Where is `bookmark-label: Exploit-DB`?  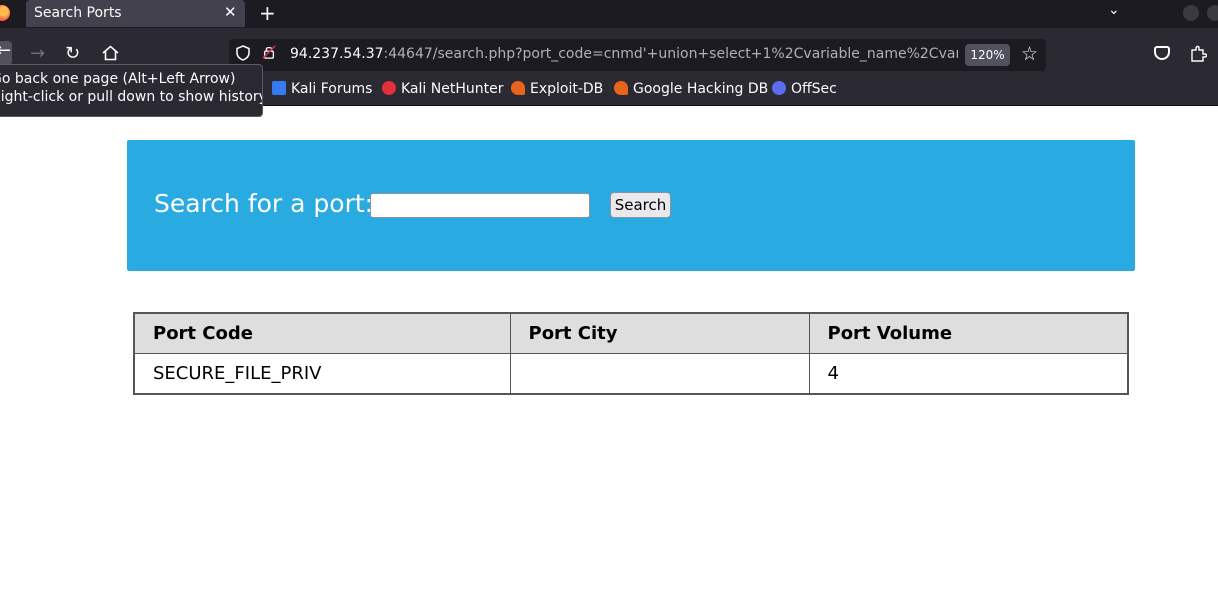 bookmark-label: Exploit-DB is located at coordinates (567, 89).